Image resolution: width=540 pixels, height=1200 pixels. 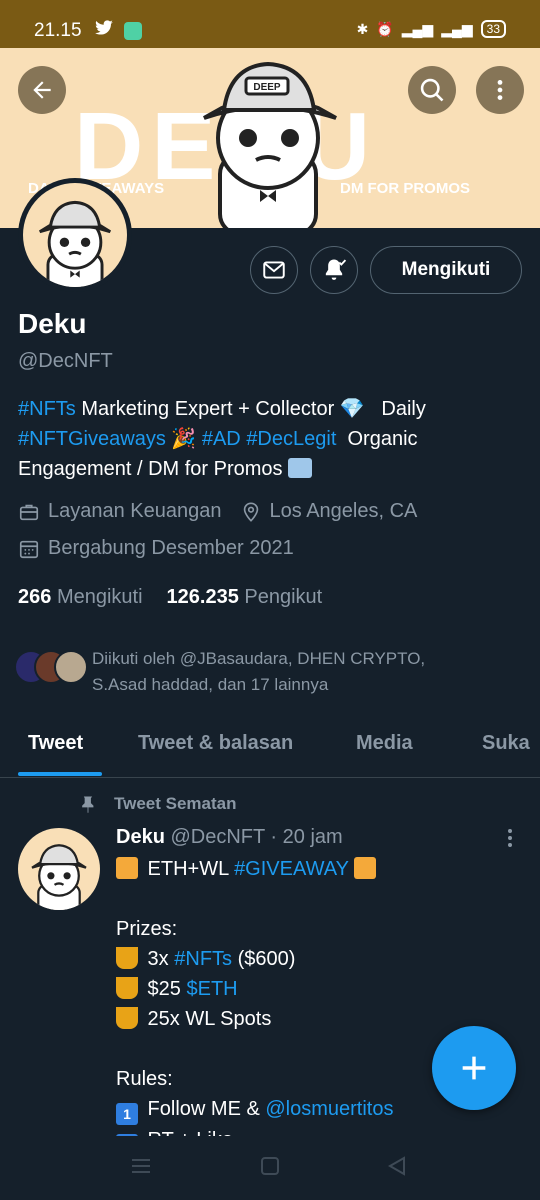 What do you see at coordinates (140, 837) in the screenshot?
I see `tweet-author-name: Deku` at bounding box center [140, 837].